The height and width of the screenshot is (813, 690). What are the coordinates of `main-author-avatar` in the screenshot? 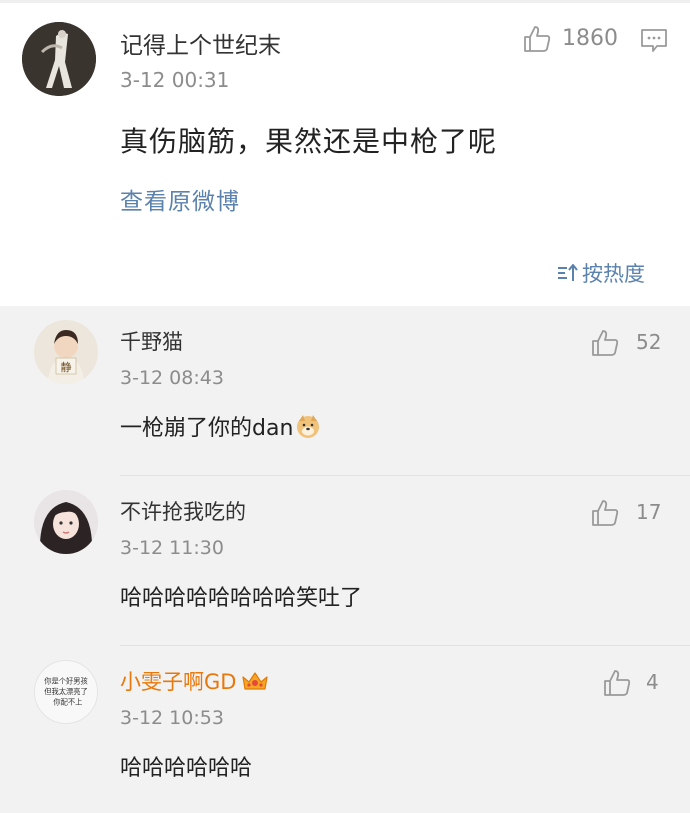 It's located at (59, 59).